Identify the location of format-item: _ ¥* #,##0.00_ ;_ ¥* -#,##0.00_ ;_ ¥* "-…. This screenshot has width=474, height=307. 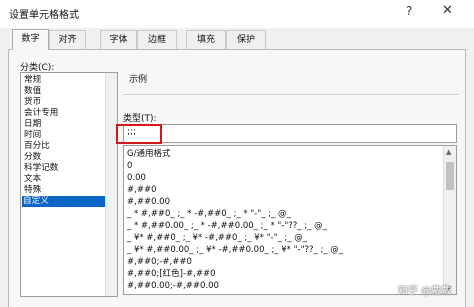
(235, 250).